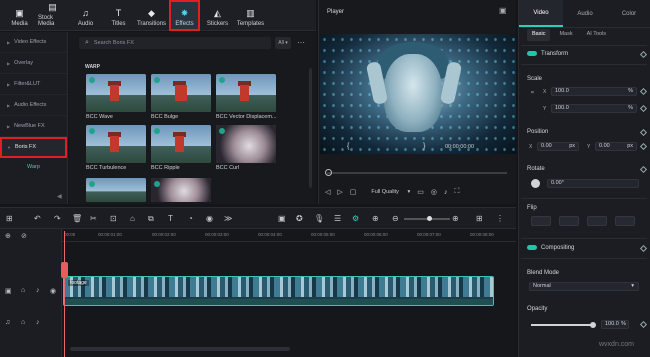 The image size is (650, 357). I want to click on grid-icon: ⊞, so click(479, 218).